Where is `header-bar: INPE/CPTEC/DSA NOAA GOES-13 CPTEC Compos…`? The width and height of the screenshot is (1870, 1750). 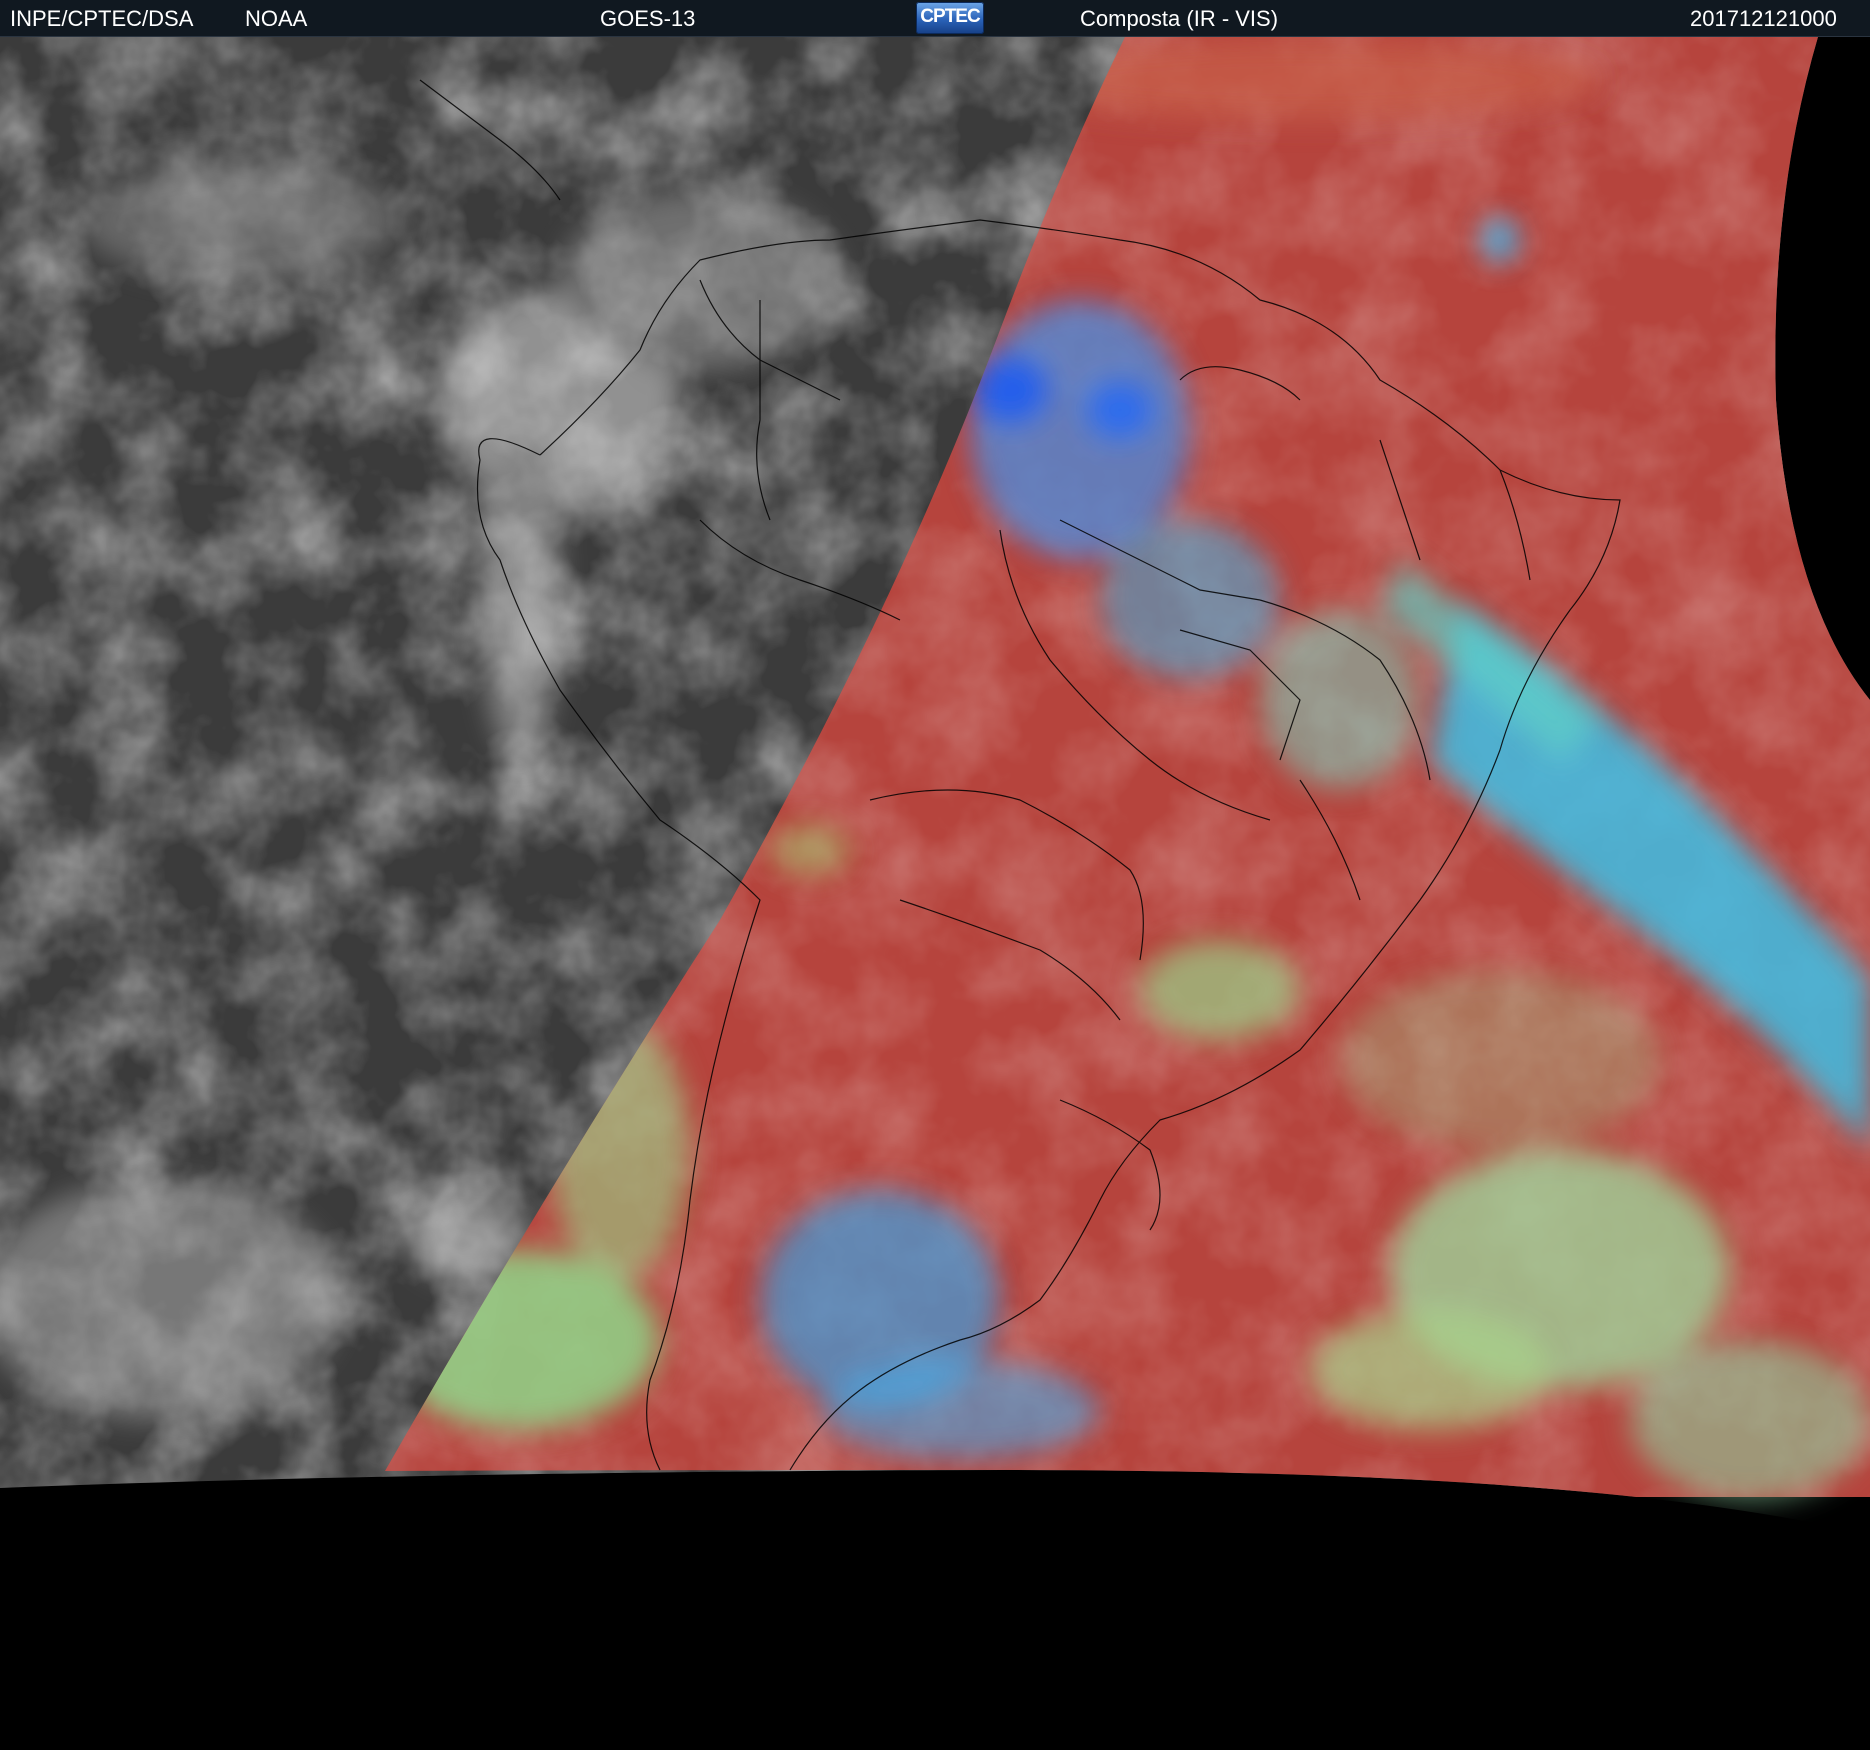
header-bar: INPE/CPTEC/DSA NOAA GOES-13 CPTEC Compos… is located at coordinates (935, 18).